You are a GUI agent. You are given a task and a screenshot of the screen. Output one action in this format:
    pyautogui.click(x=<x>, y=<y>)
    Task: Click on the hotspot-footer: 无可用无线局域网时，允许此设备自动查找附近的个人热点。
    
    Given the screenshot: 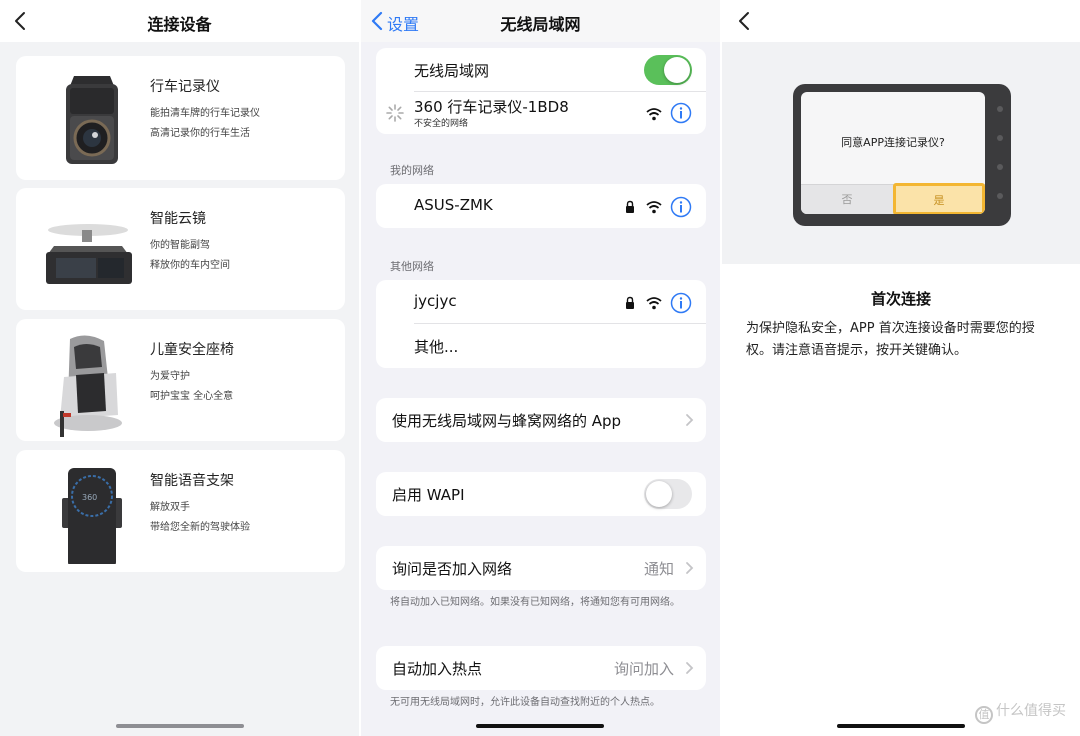 What is the action you would take?
    pyautogui.click(x=525, y=702)
    